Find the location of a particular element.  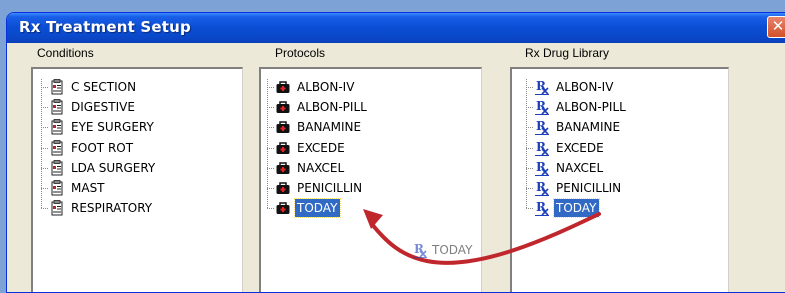

tree-item-label: LDA SURGERY is located at coordinates (113, 167).